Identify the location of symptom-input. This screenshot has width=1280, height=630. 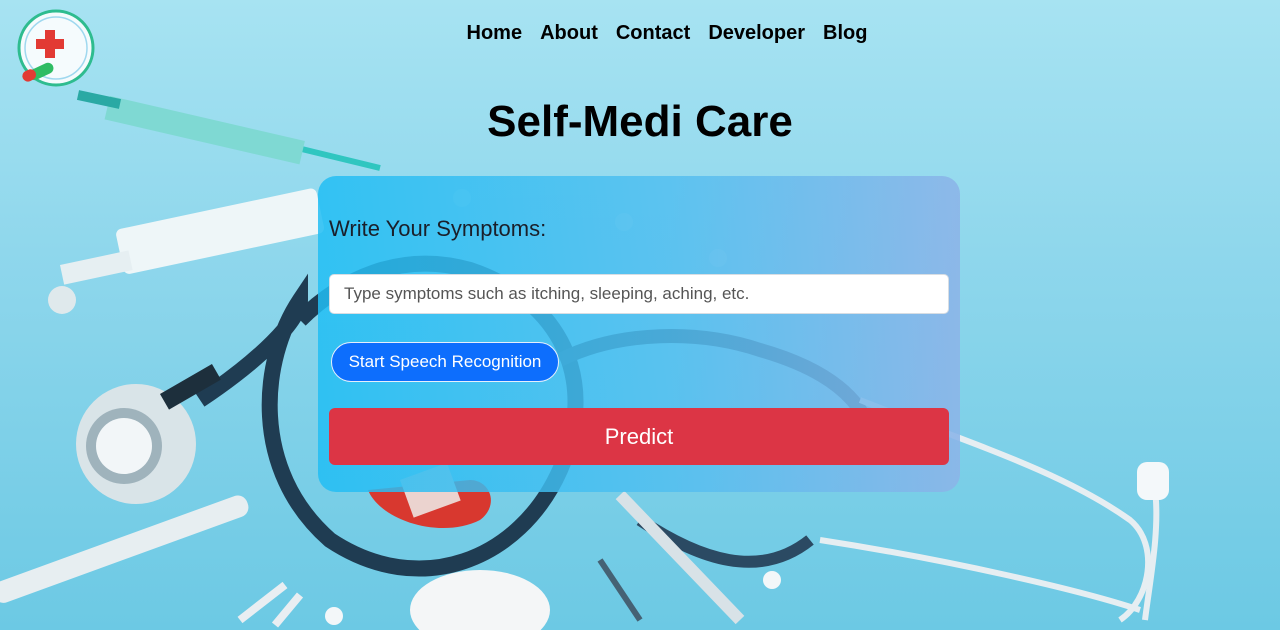
(639, 294).